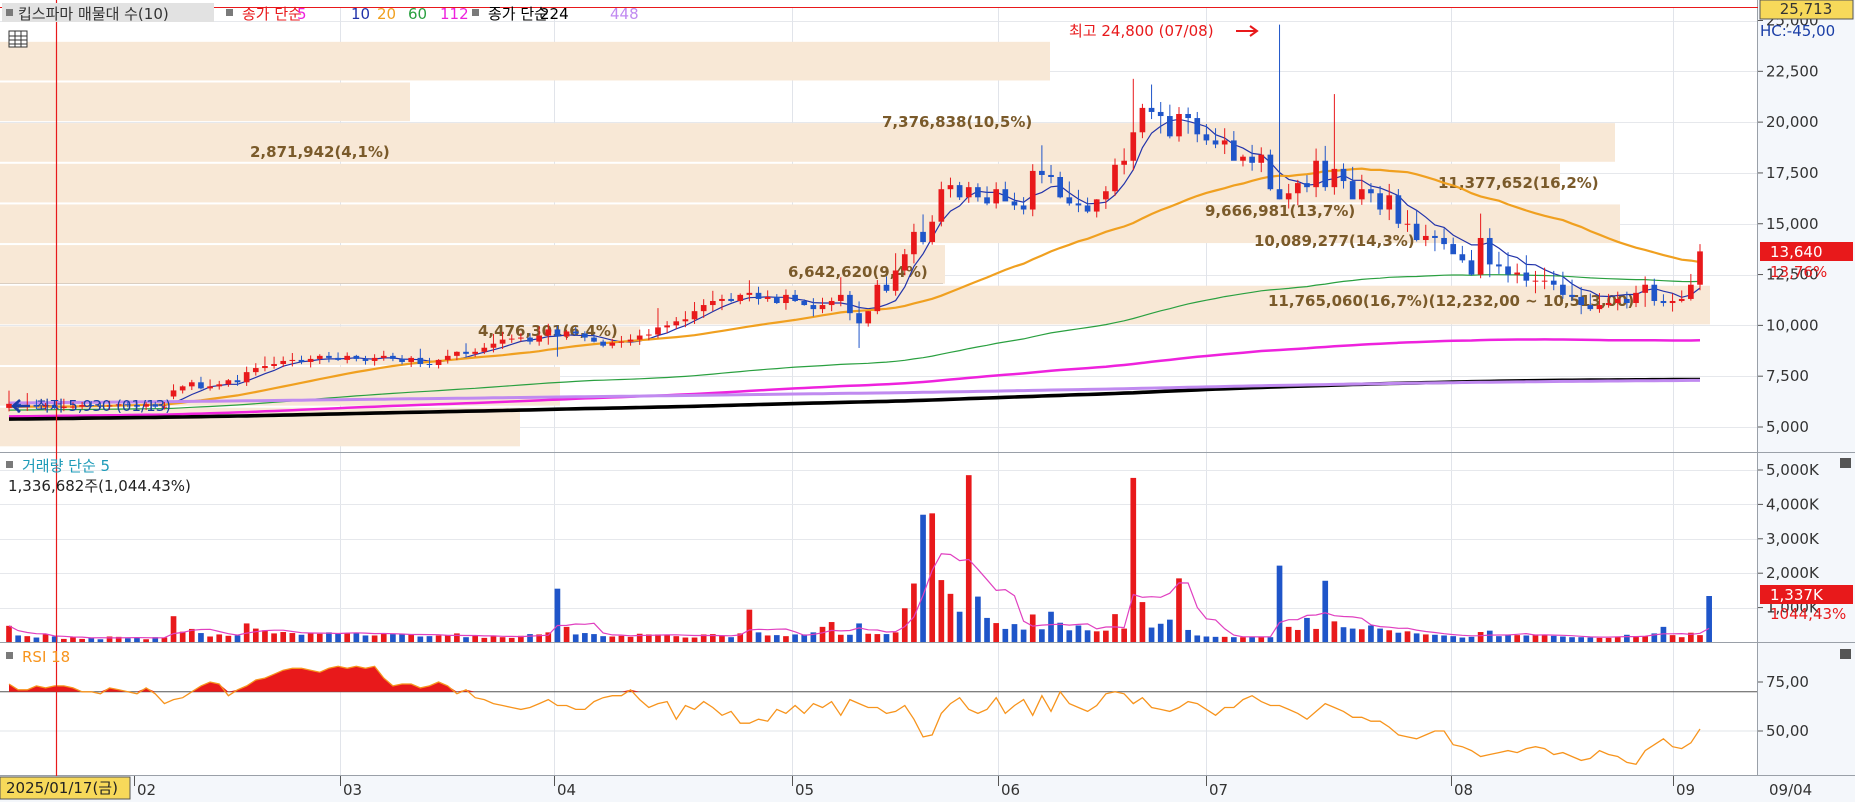 This screenshot has width=1855, height=806. What do you see at coordinates (1793, 539) in the screenshot?
I see `volume-tick-label: 3,000K` at bounding box center [1793, 539].